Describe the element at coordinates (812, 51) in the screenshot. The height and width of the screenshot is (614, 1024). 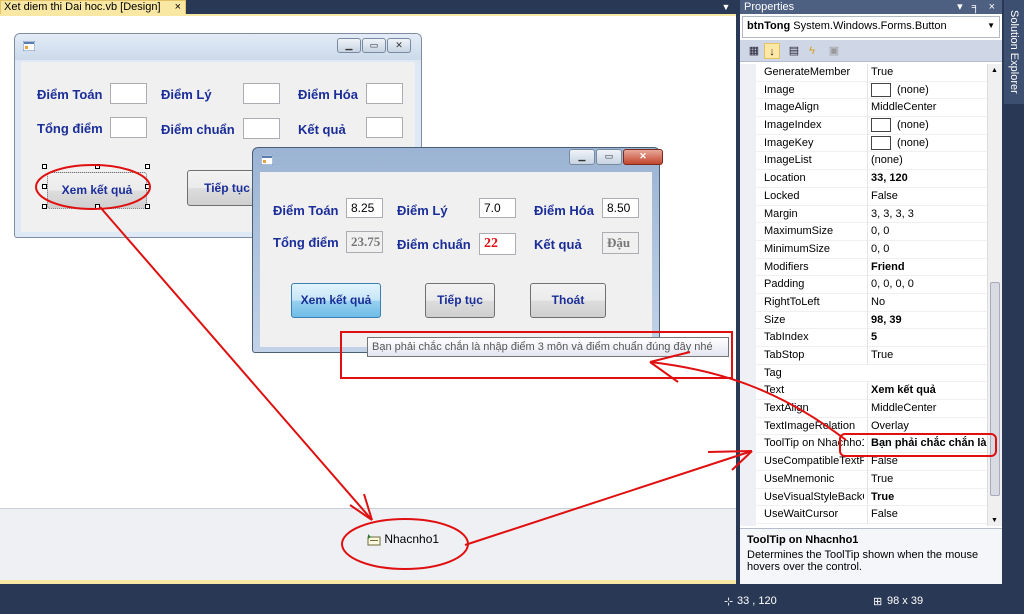
I see `events-icon: ϟ` at that location.